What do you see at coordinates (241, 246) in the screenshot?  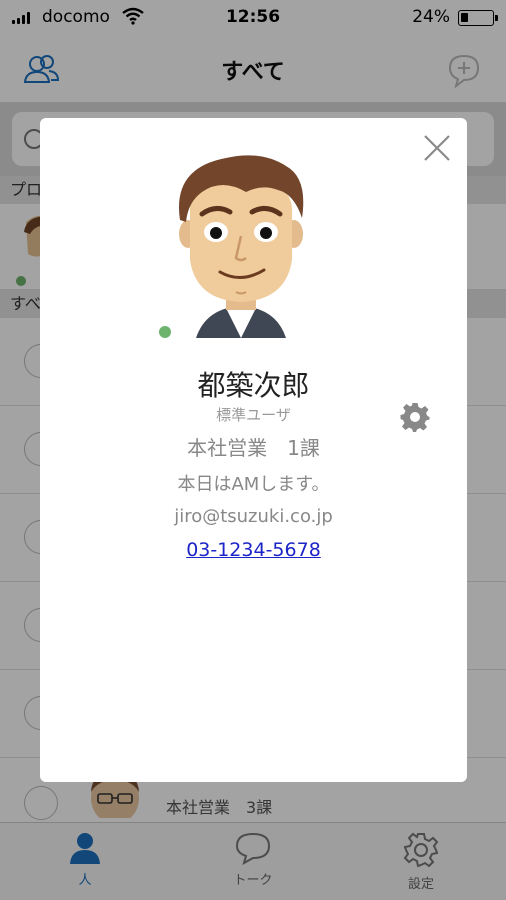 I see `avatar` at bounding box center [241, 246].